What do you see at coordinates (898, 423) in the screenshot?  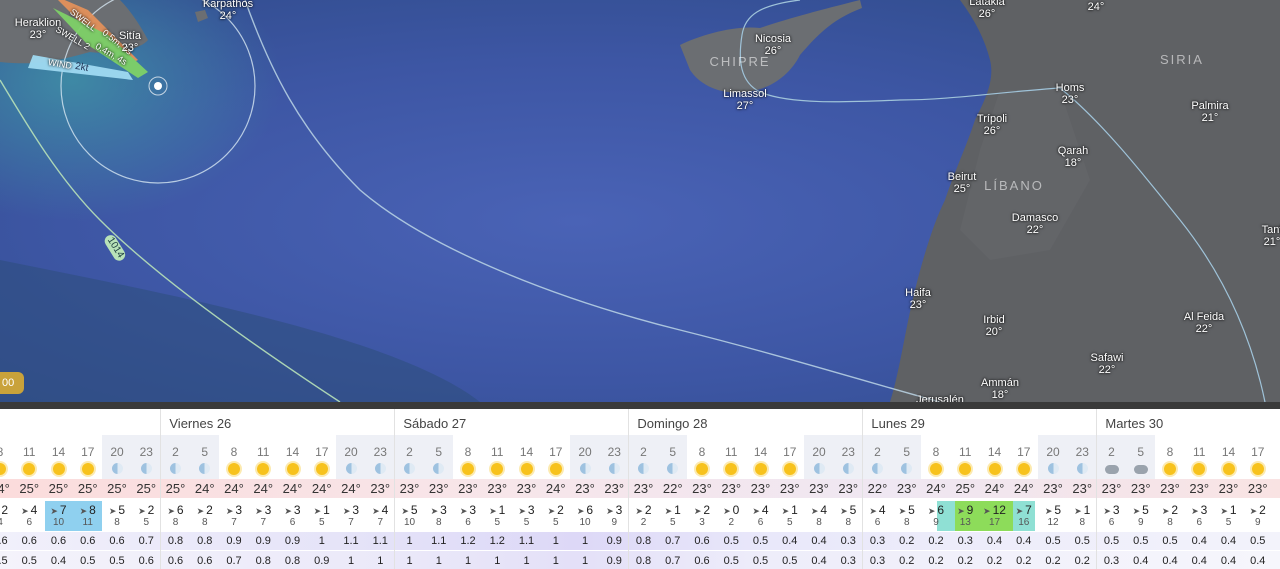 I see `day-header: Lunes 29` at bounding box center [898, 423].